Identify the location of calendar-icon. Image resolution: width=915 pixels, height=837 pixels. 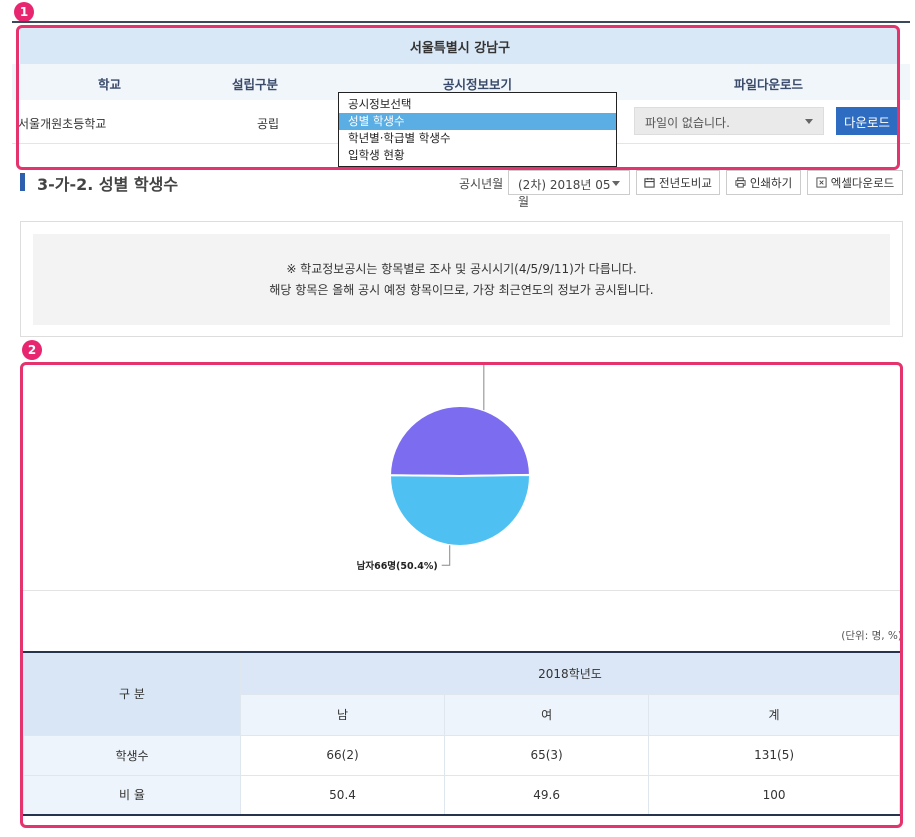
(649, 182).